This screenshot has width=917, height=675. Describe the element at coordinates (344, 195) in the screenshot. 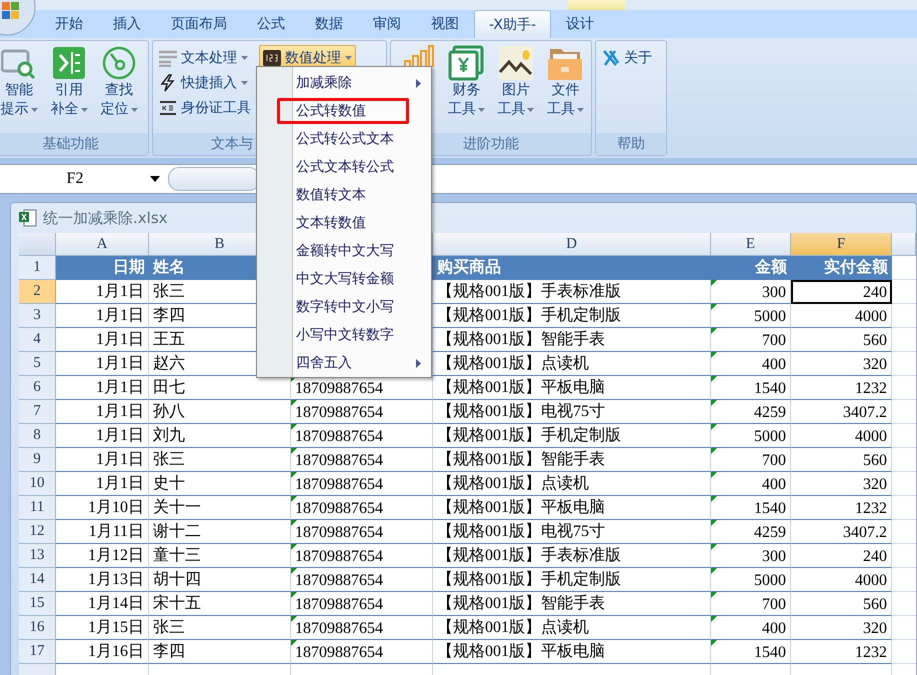

I see `menu-item: 数值转文本` at that location.